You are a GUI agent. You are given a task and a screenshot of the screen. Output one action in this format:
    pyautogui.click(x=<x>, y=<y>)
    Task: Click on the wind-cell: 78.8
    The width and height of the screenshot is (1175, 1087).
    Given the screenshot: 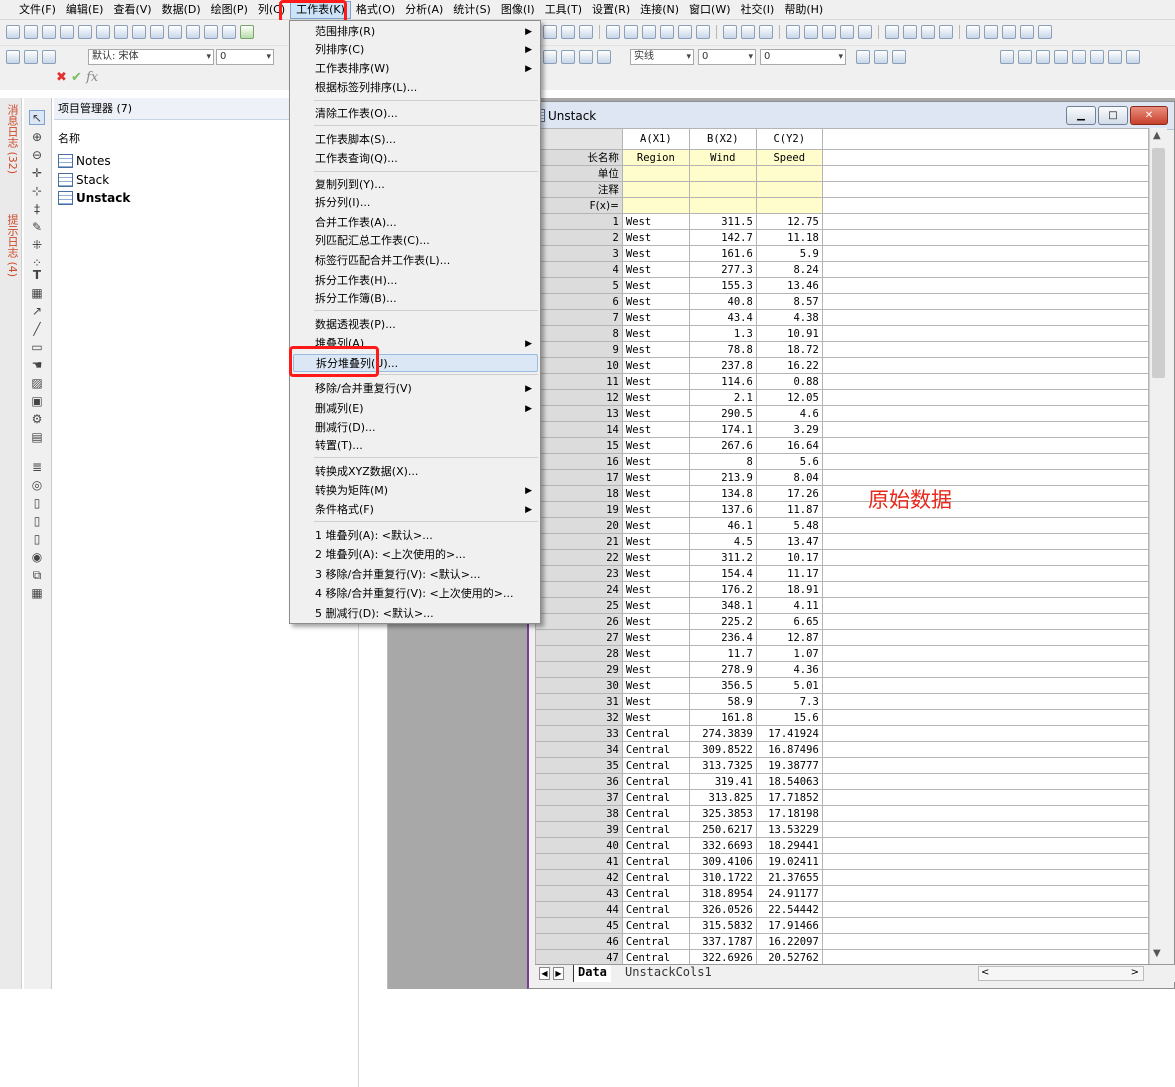 What is the action you would take?
    pyautogui.click(x=722, y=349)
    